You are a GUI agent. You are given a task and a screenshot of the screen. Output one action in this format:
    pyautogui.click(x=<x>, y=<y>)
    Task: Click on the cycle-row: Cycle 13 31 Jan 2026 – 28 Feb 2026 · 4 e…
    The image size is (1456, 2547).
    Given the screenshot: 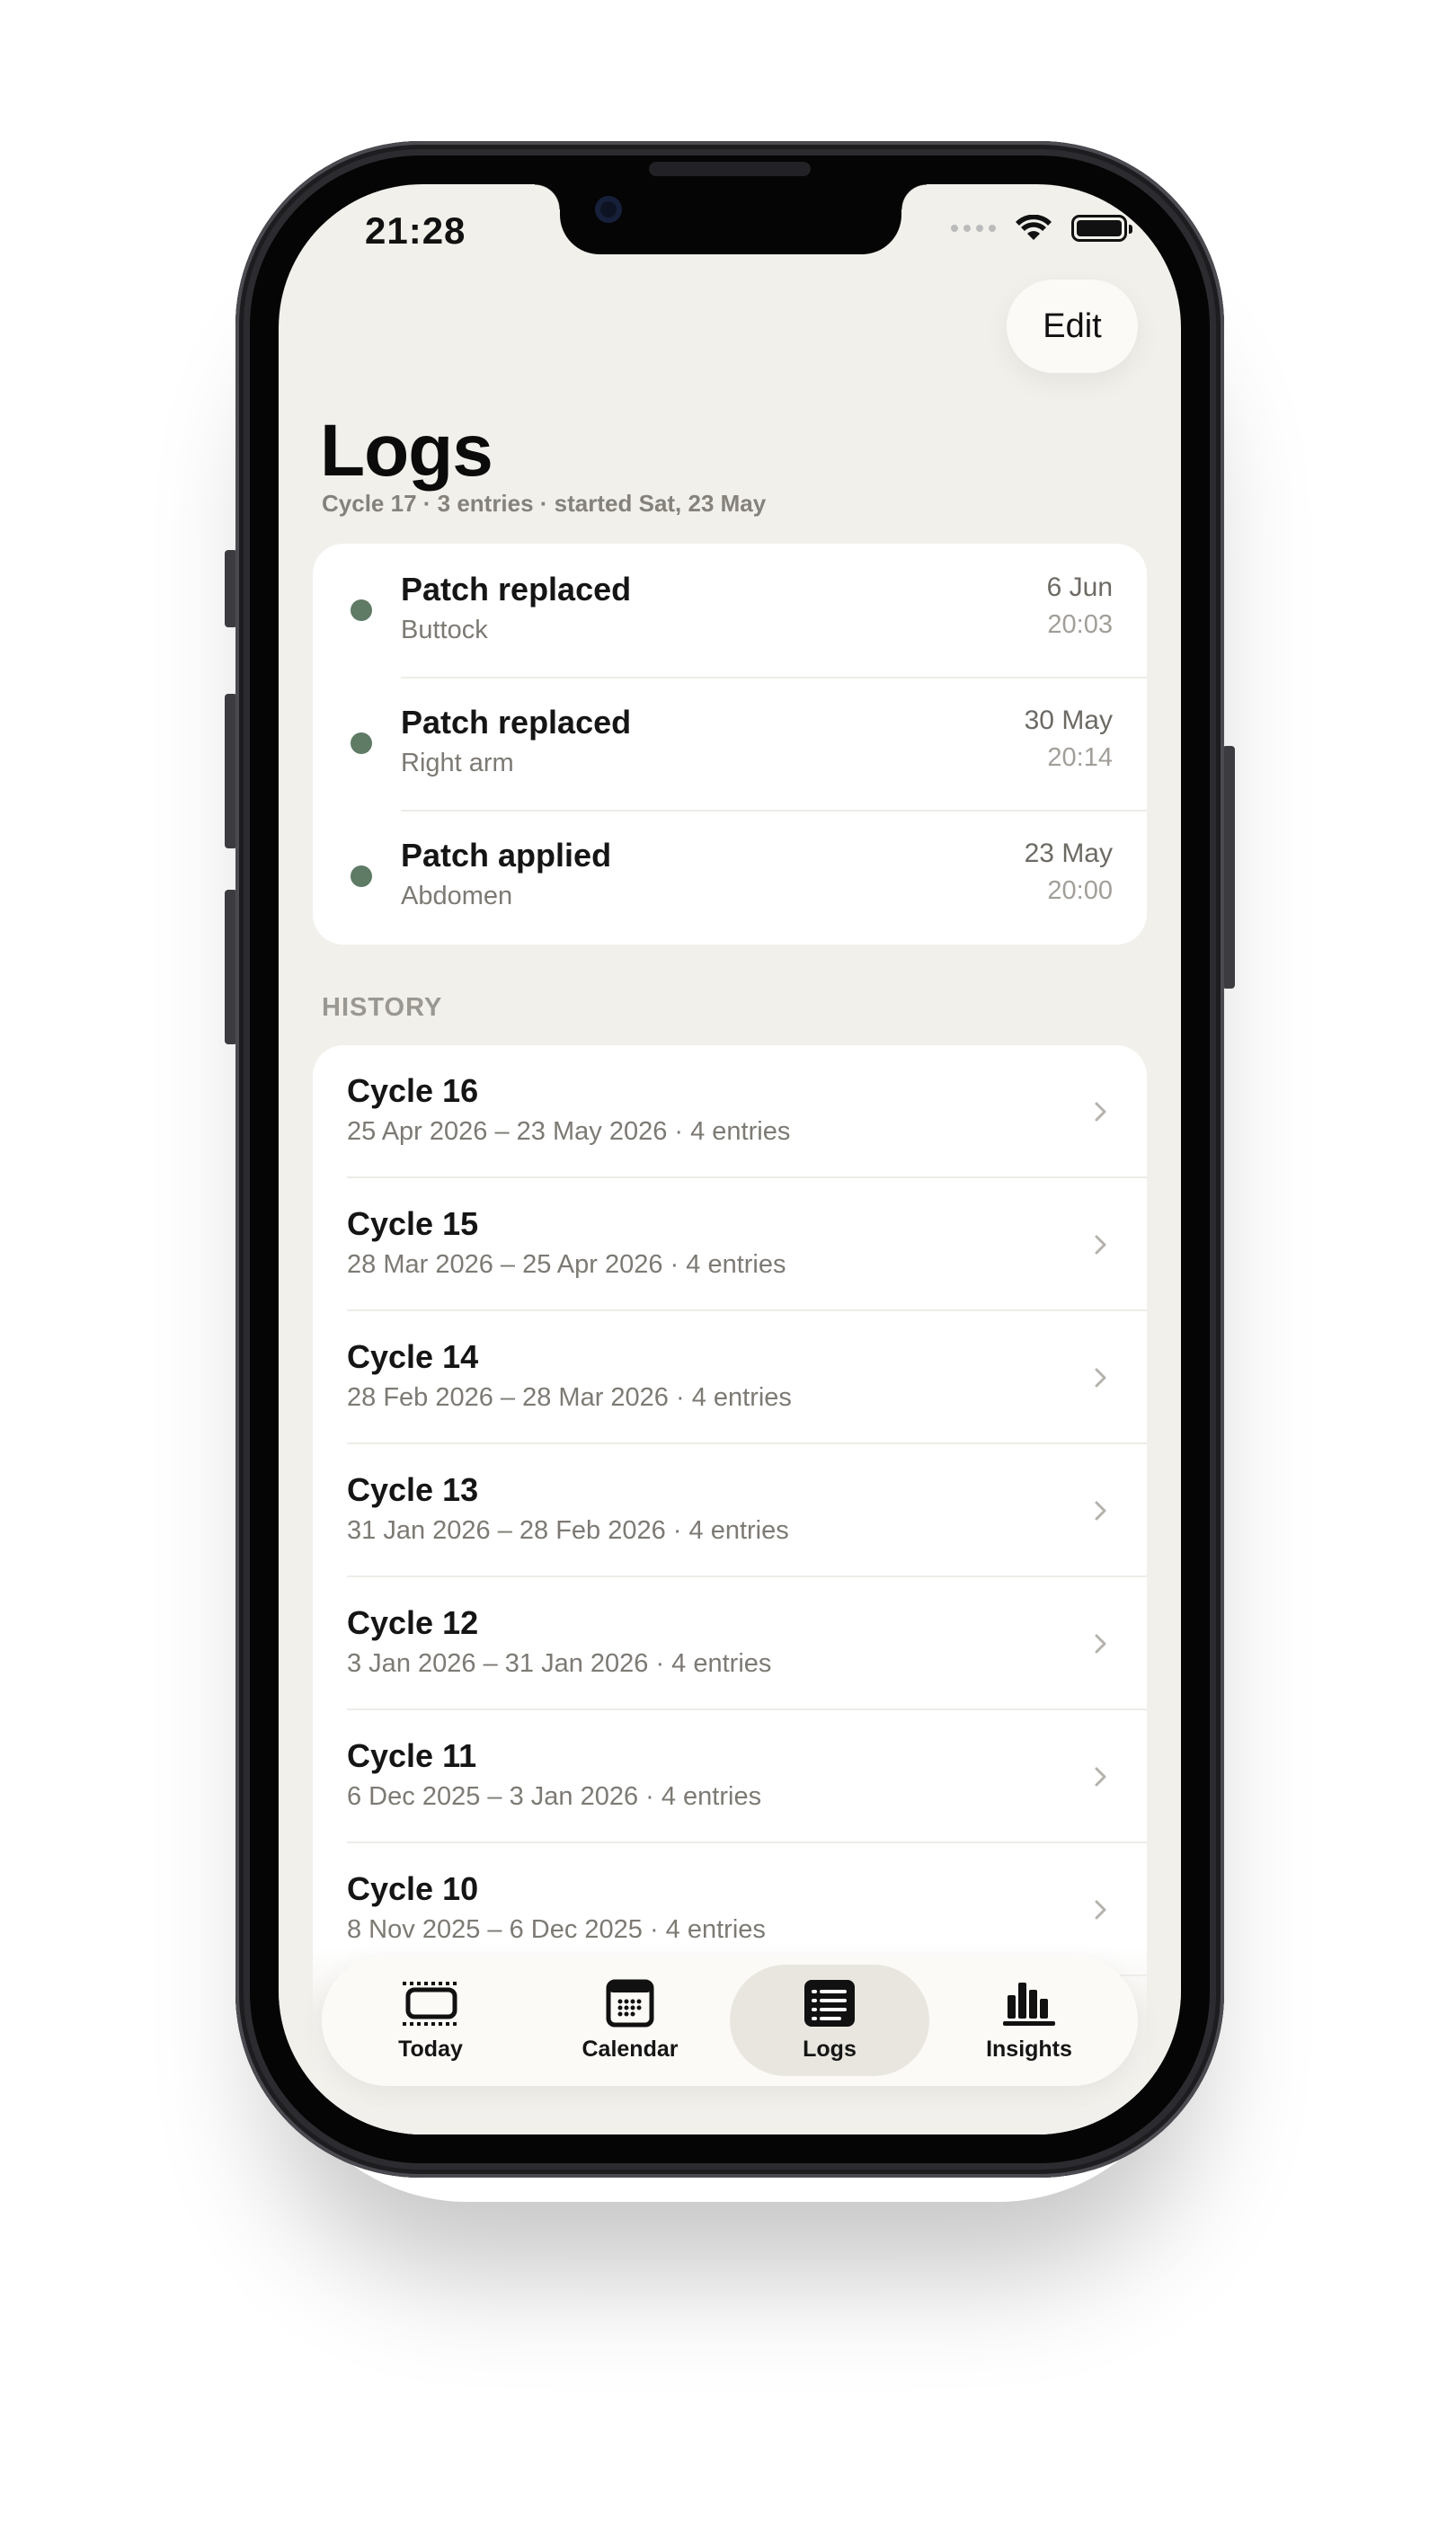 What is the action you would take?
    pyautogui.click(x=730, y=1510)
    